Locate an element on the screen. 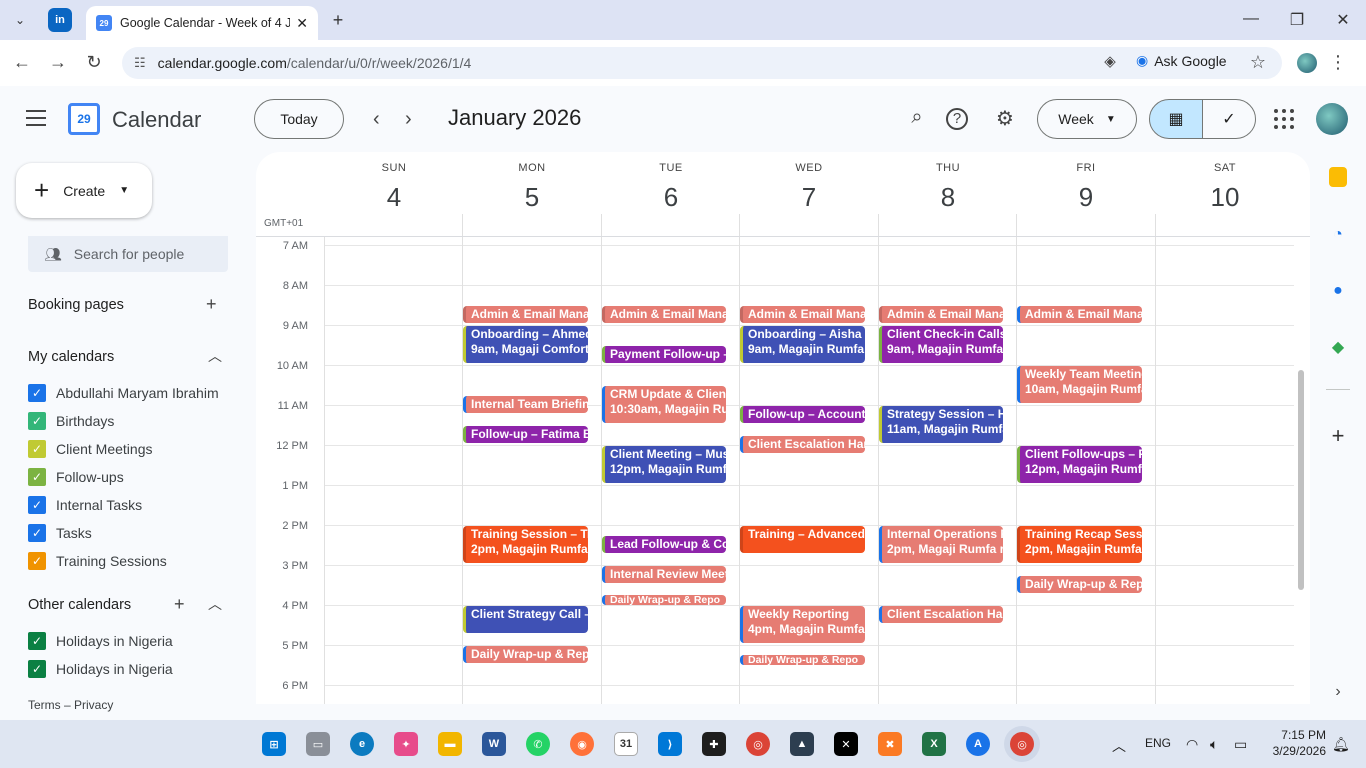 The height and width of the screenshot is (768, 1366). system-clock: 7:15 PM 3/29/2026 is located at coordinates (1296, 743).